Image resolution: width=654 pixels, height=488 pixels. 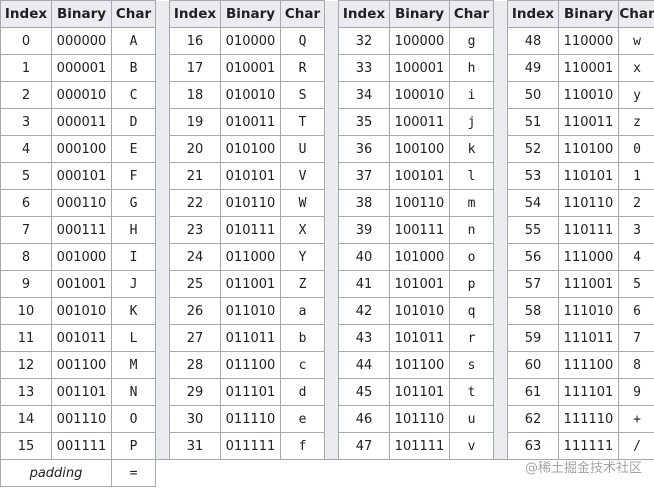 I want to click on index-cell: 43, so click(x=364, y=338).